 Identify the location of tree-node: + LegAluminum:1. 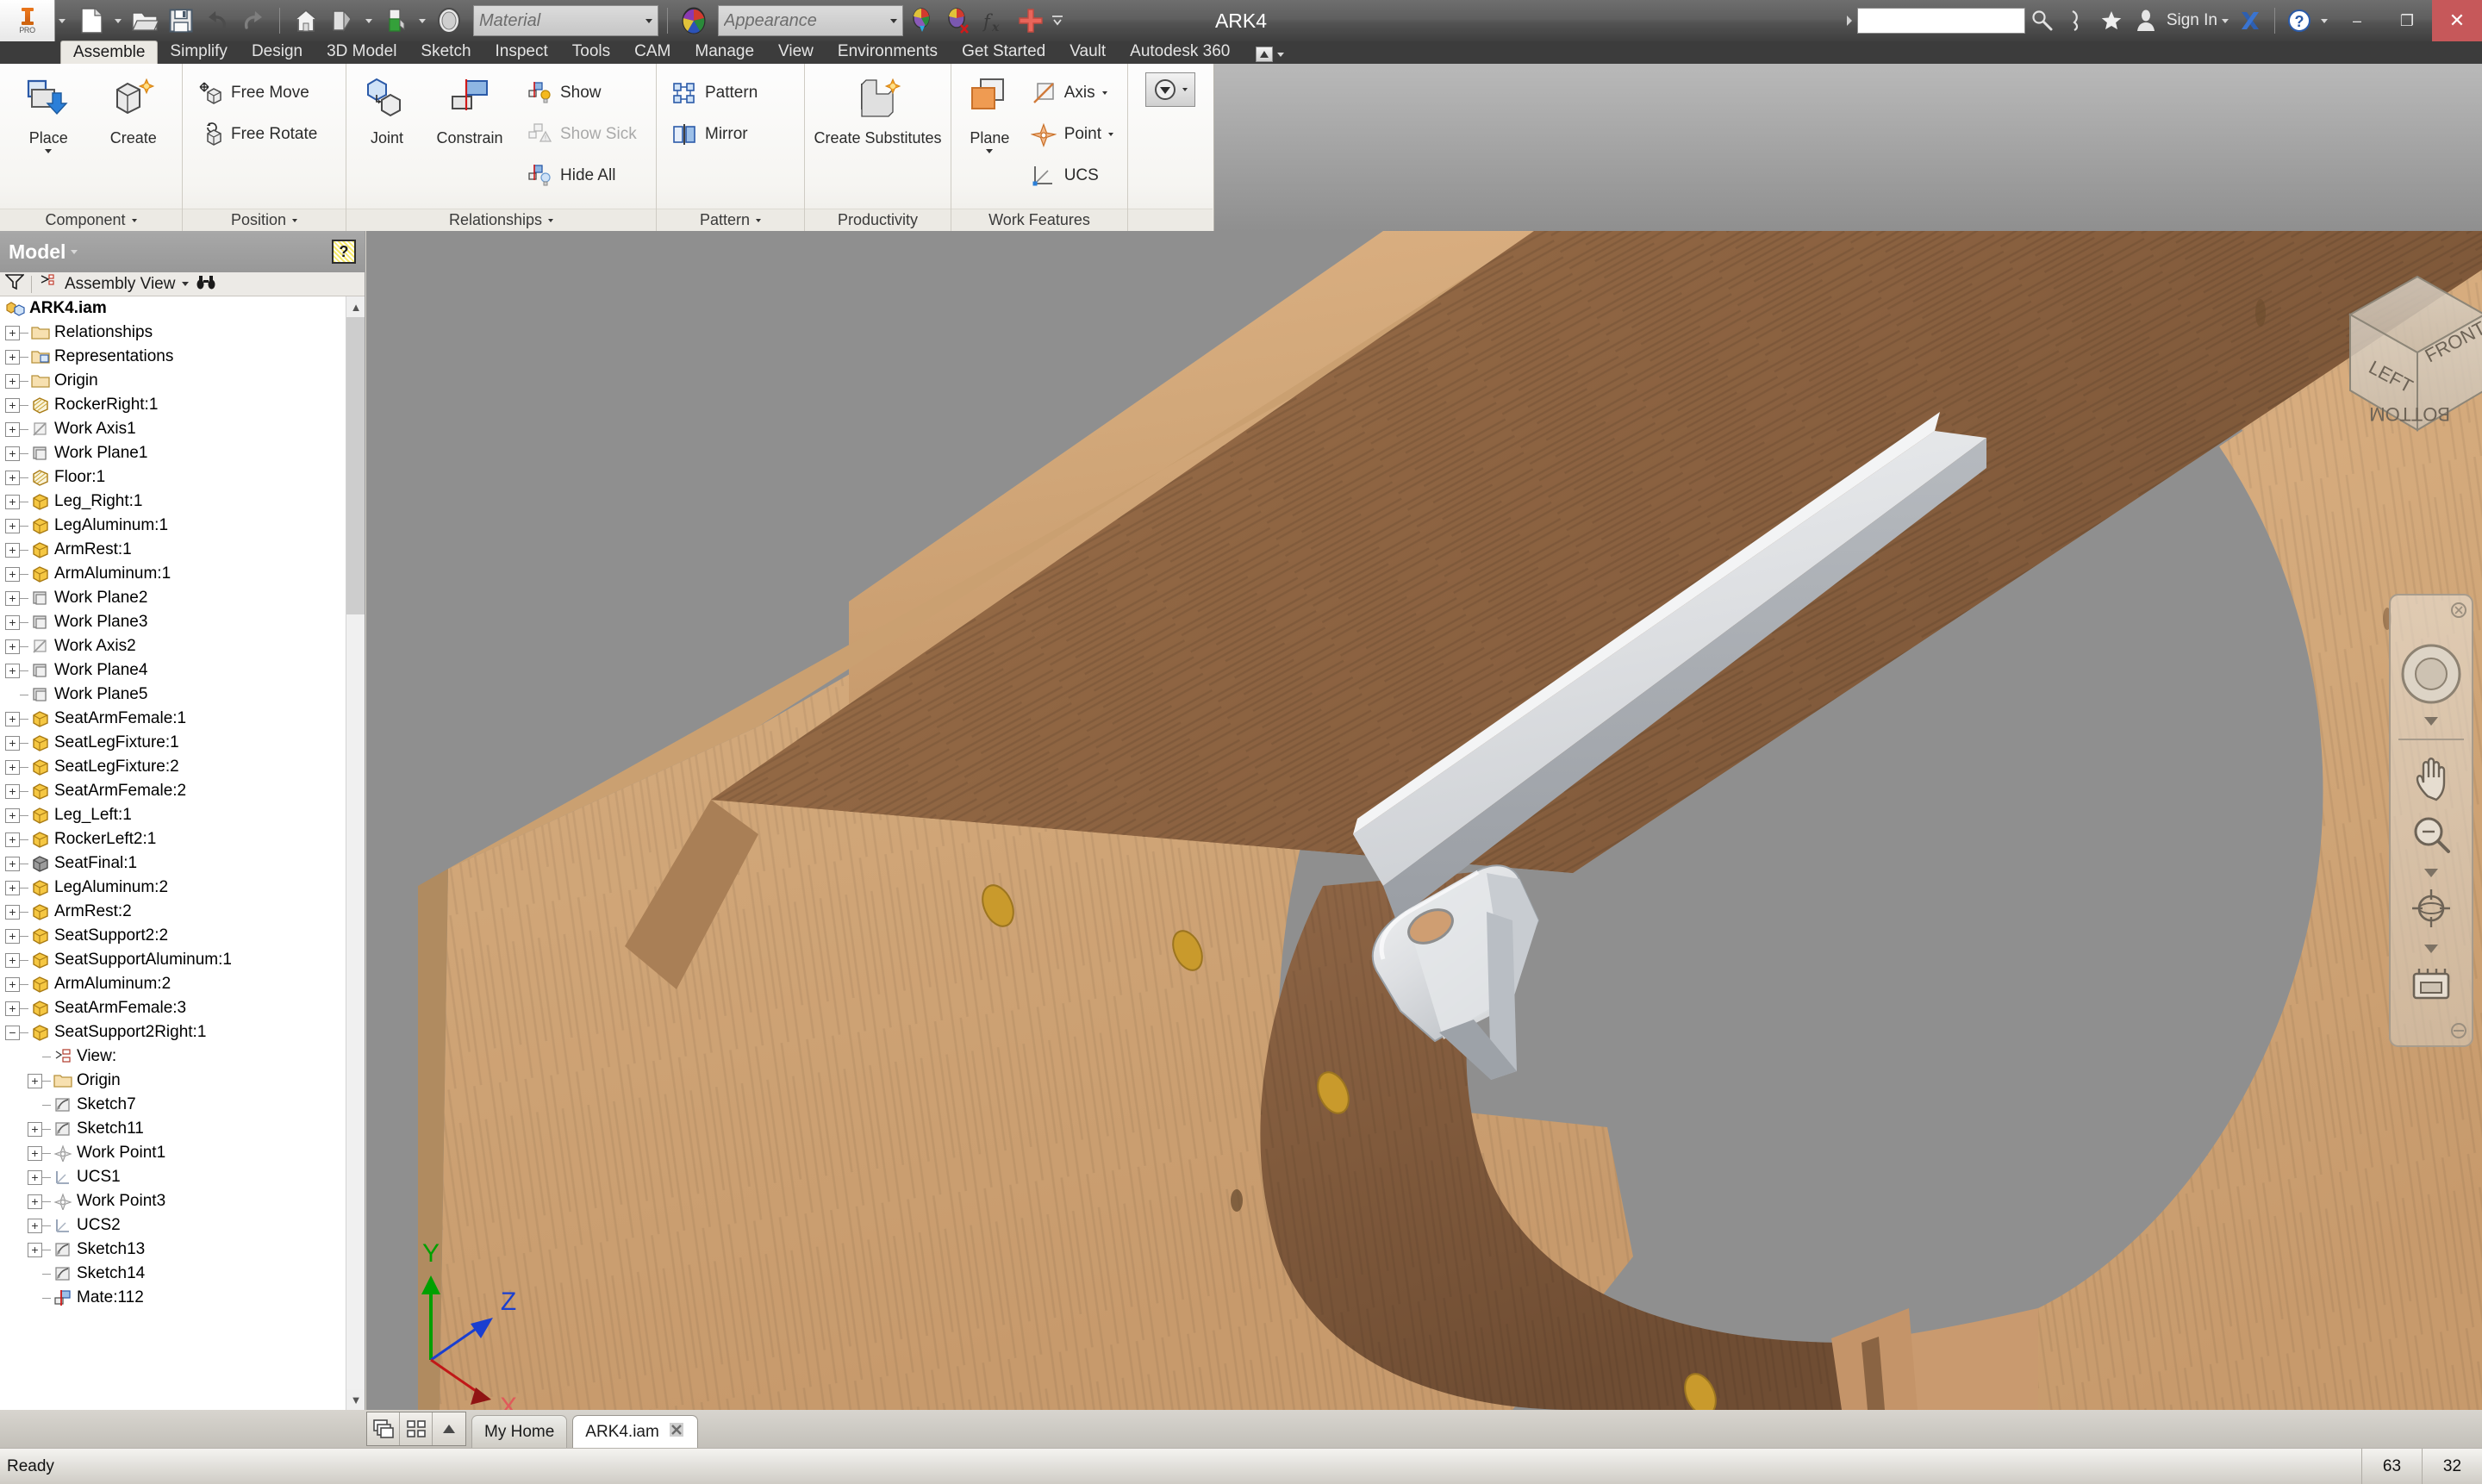
(173, 526).